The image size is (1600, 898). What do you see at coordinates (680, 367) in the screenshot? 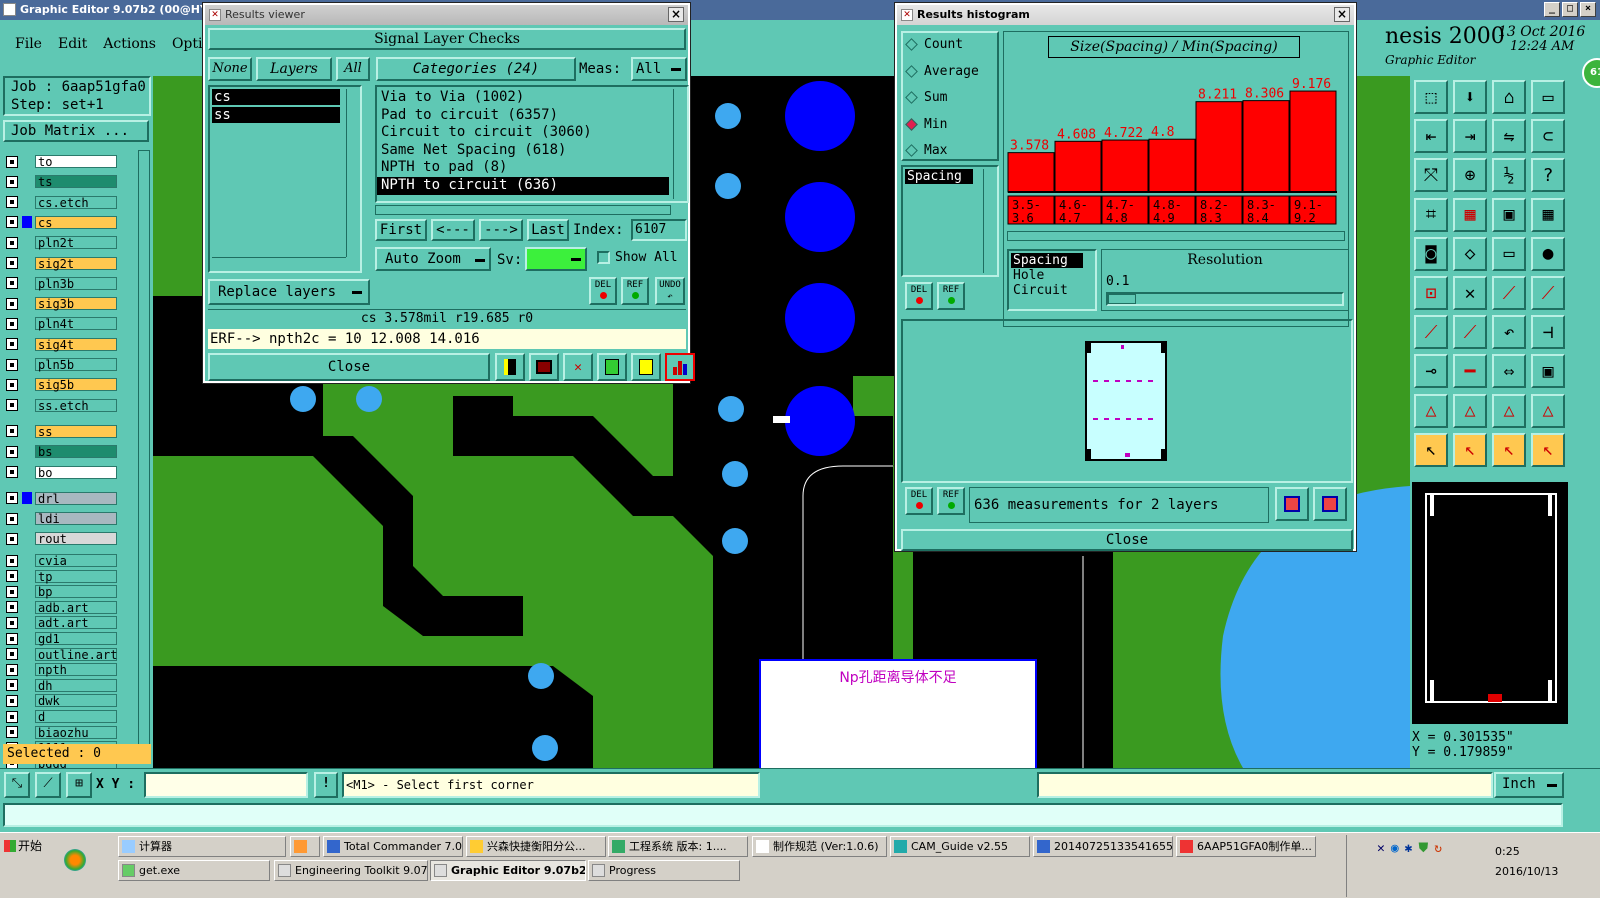
I see `histogram-icon` at bounding box center [680, 367].